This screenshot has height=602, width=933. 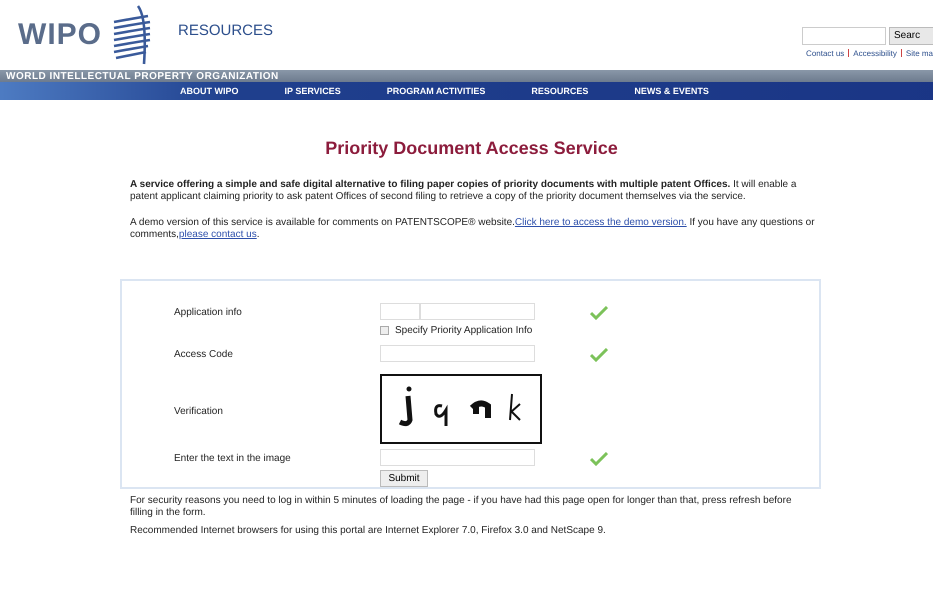 I want to click on checkbox, so click(x=384, y=330).